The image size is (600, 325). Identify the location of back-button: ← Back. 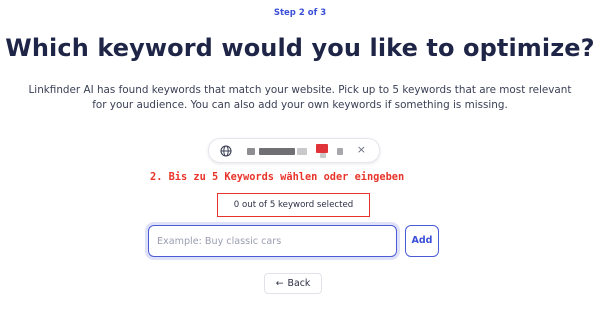
(293, 283).